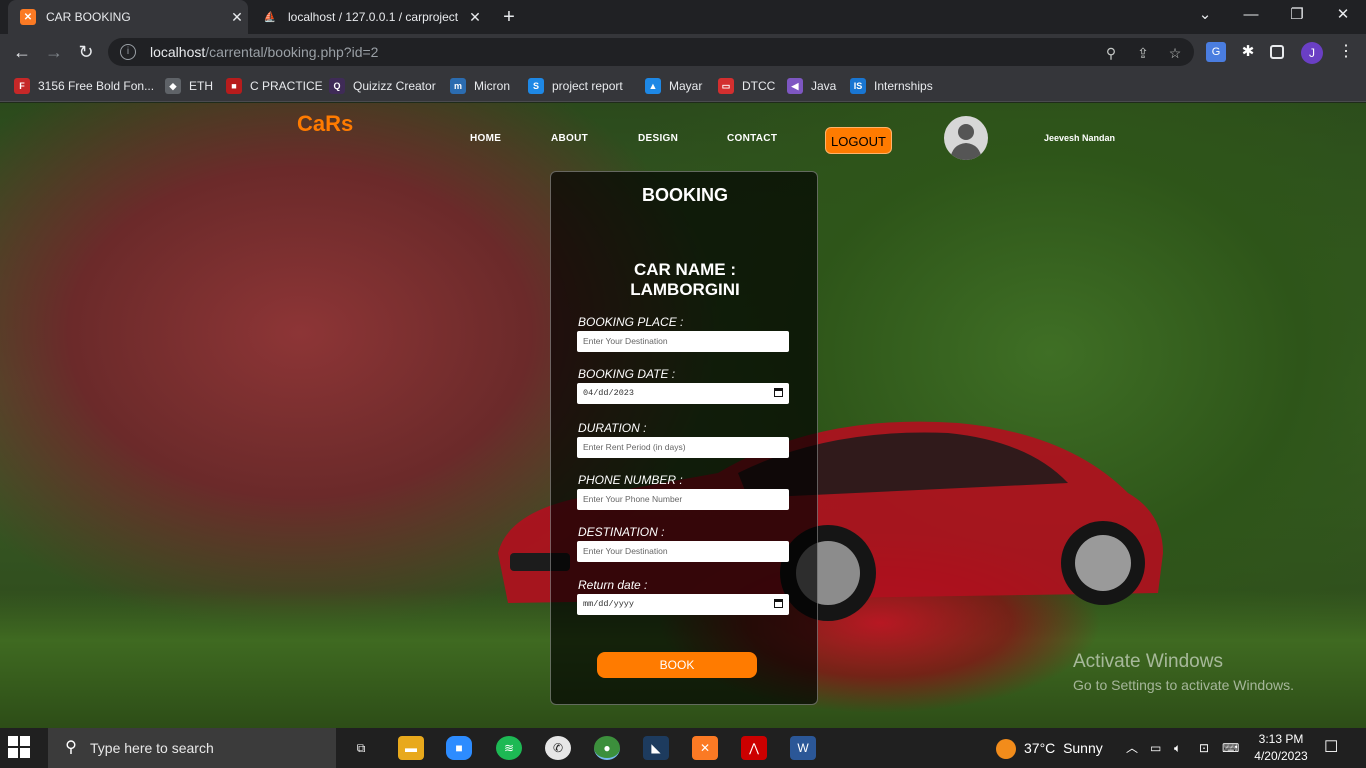 This screenshot has height=768, width=1366. I want to click on bookmark-item: m Micron, so click(480, 86).